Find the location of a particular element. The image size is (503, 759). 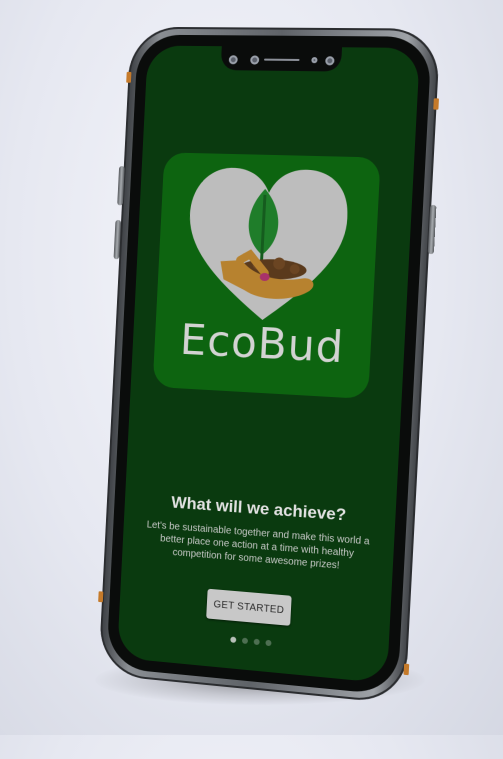

sensor-icon is located at coordinates (254, 59).